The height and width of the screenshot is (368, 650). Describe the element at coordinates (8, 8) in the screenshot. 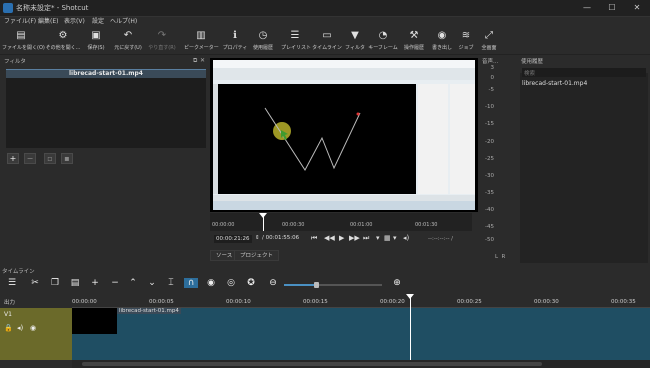

I see `shotcut-app-icon` at that location.